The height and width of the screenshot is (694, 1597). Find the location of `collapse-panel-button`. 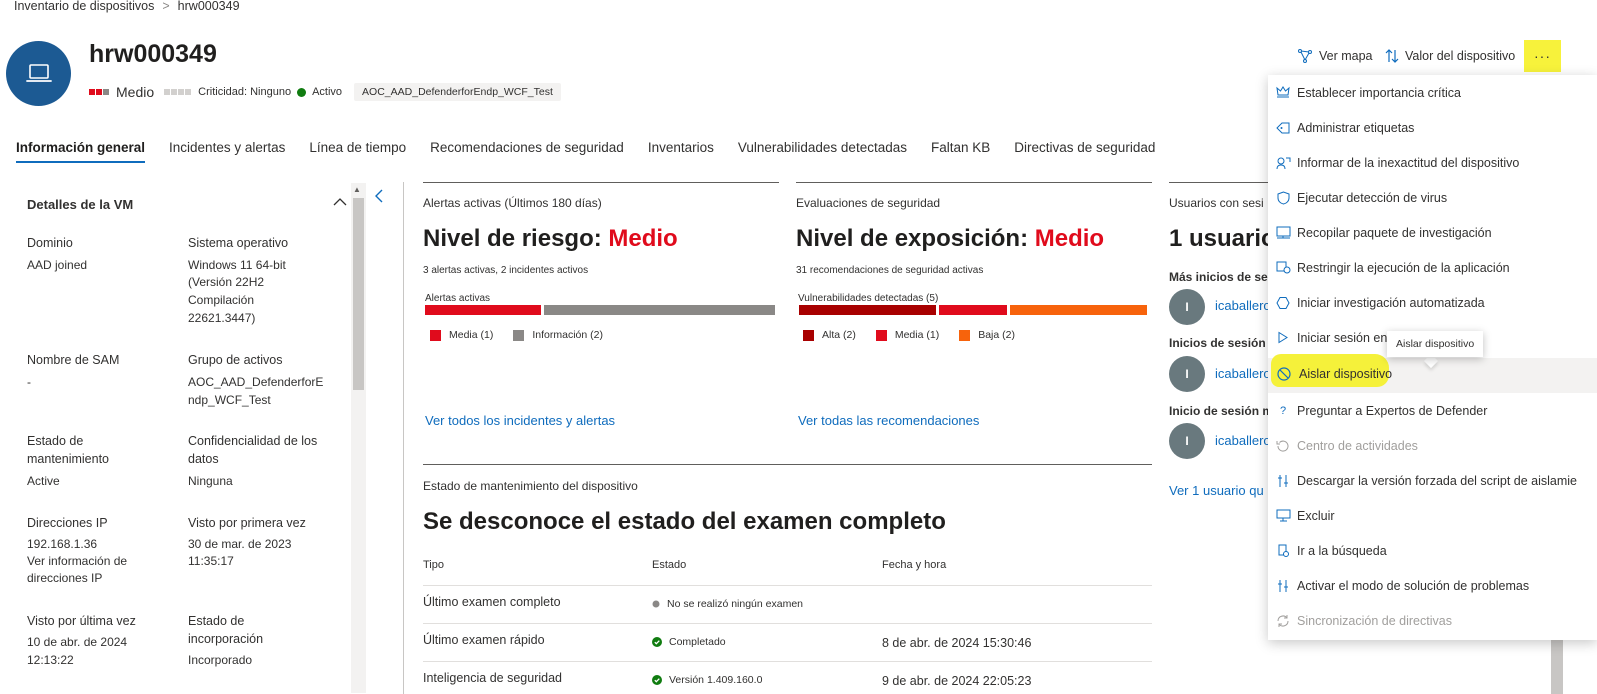

collapse-panel-button is located at coordinates (379, 198).